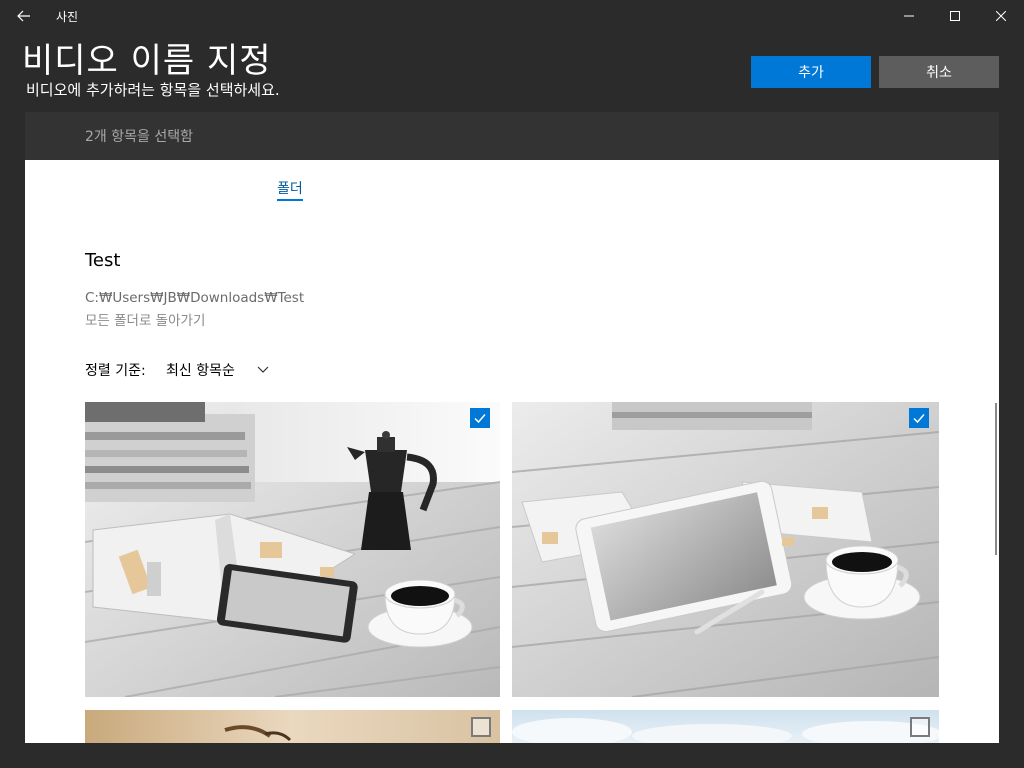 Image resolution: width=1024 pixels, height=768 pixels. I want to click on maximize-icon, so click(955, 16).